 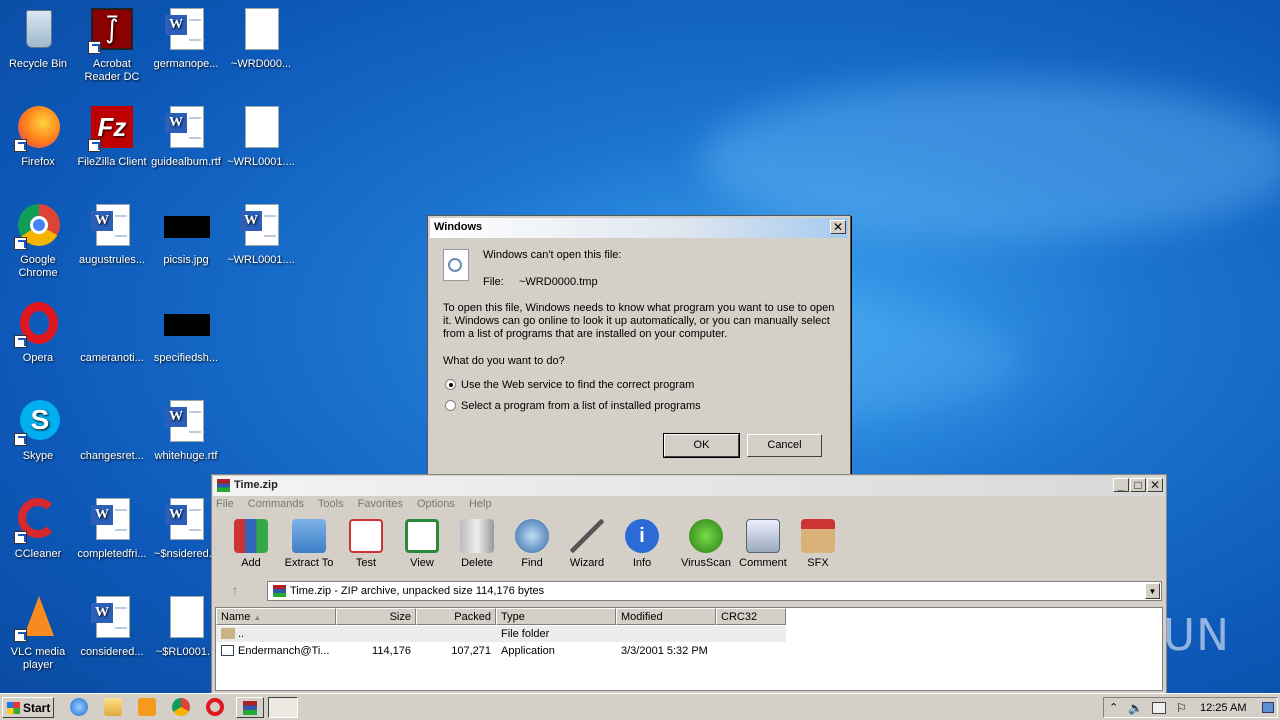 What do you see at coordinates (818, 563) in the screenshot?
I see `toolbar-label: SFX` at bounding box center [818, 563].